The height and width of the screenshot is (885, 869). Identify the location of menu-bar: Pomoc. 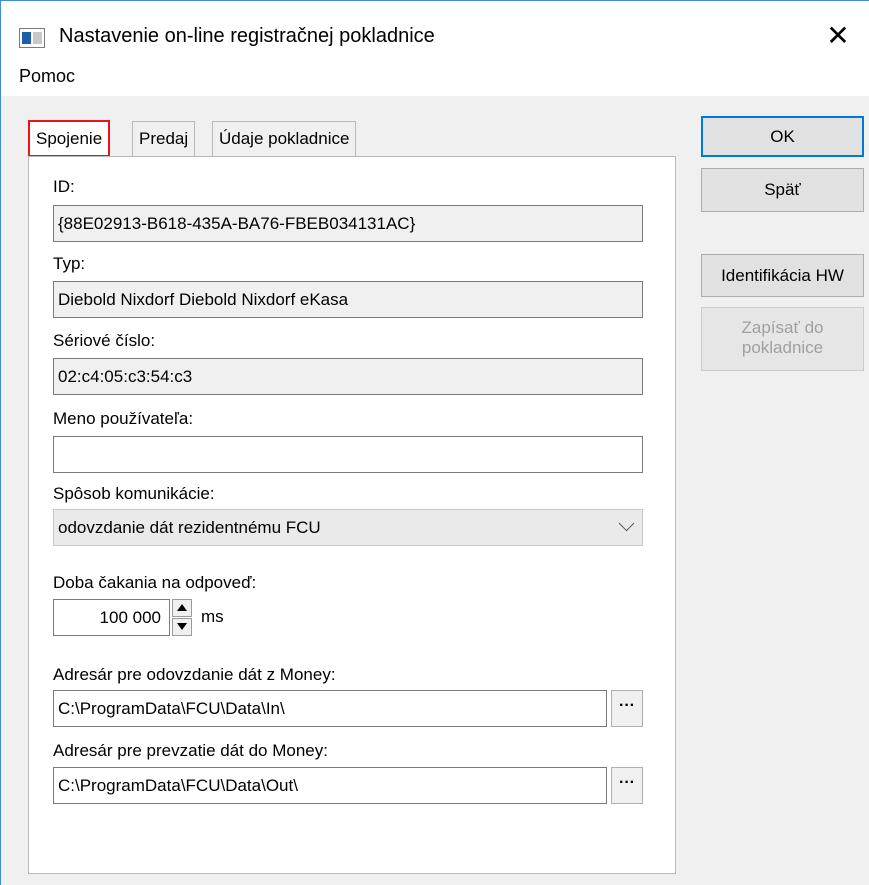
(435, 76).